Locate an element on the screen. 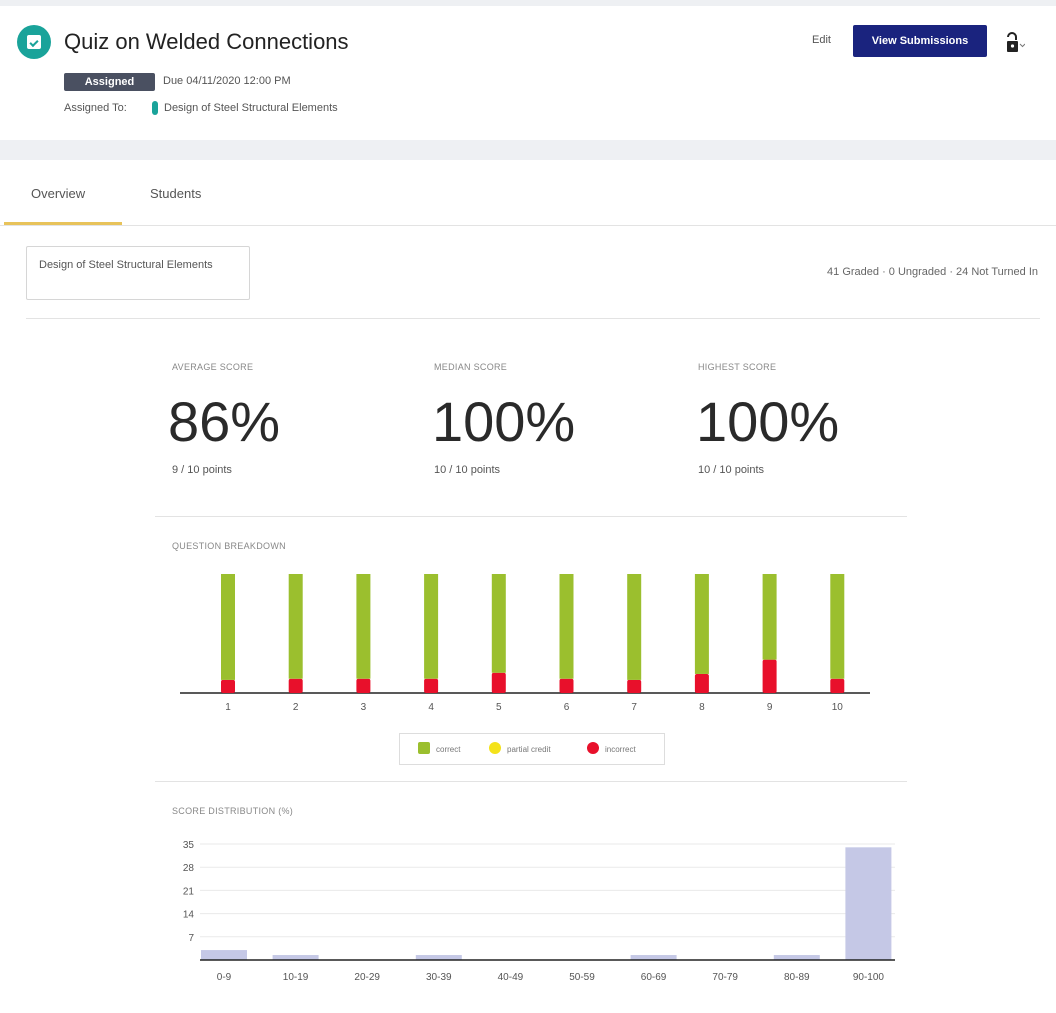 This screenshot has height=1013, width=1056. bar-correct-q1 is located at coordinates (228, 627).